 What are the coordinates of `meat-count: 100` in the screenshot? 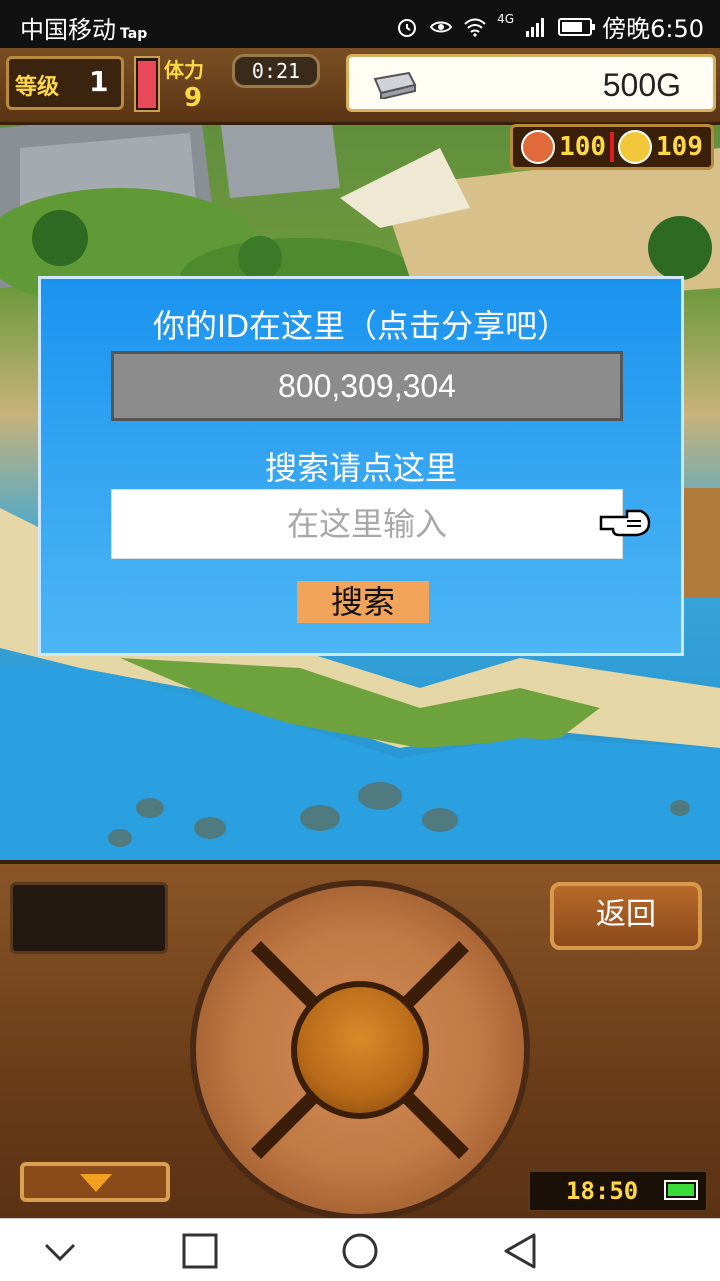 It's located at (583, 147).